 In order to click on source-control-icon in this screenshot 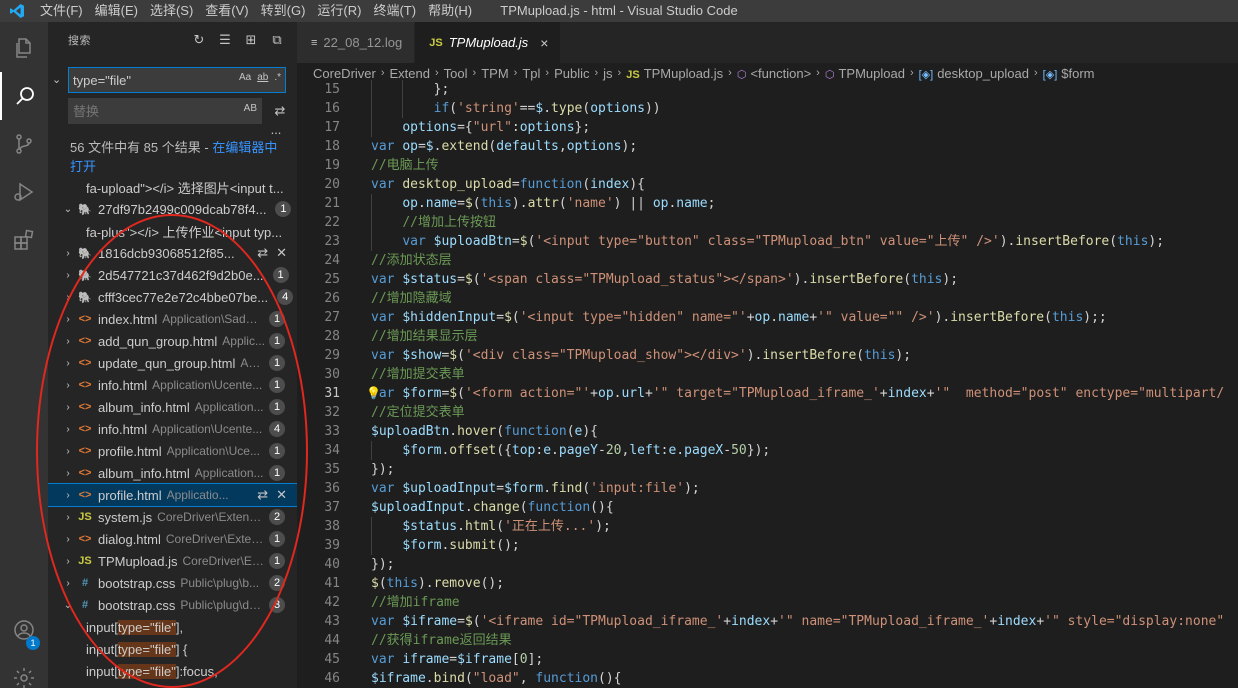, I will do `click(24, 144)`.